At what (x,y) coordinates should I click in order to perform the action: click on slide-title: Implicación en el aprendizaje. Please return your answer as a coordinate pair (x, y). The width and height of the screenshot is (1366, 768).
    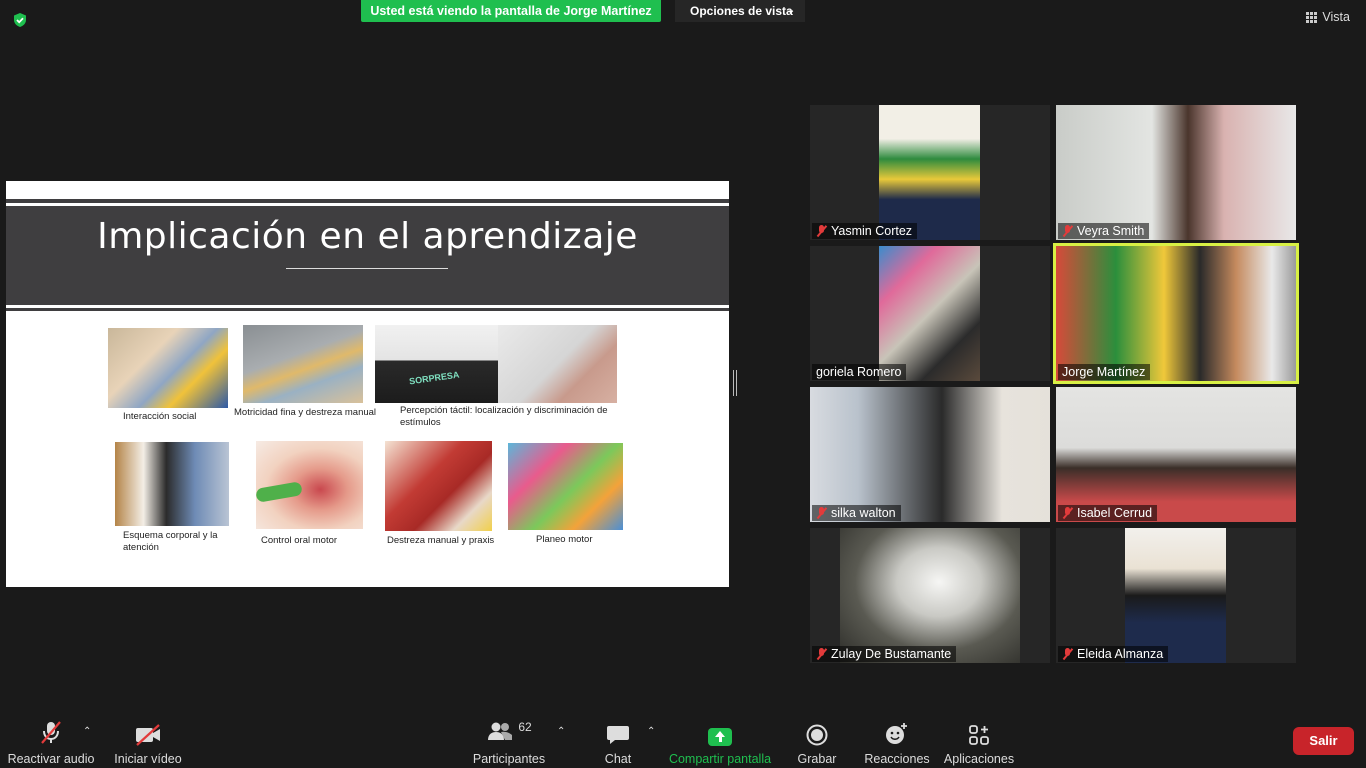
    Looking at the image, I should click on (367, 236).